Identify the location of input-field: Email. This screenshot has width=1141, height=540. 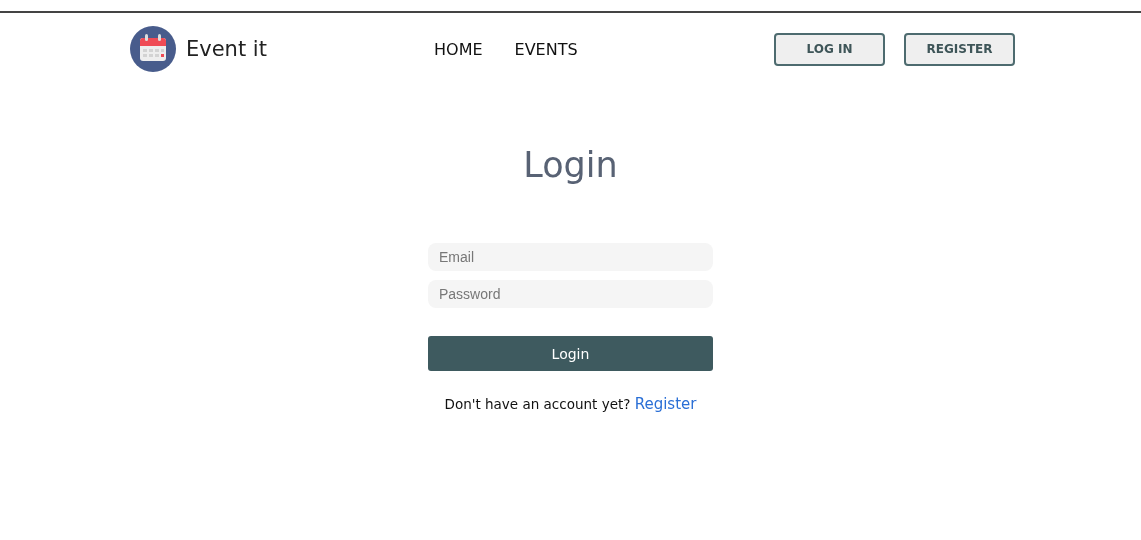
(570, 257).